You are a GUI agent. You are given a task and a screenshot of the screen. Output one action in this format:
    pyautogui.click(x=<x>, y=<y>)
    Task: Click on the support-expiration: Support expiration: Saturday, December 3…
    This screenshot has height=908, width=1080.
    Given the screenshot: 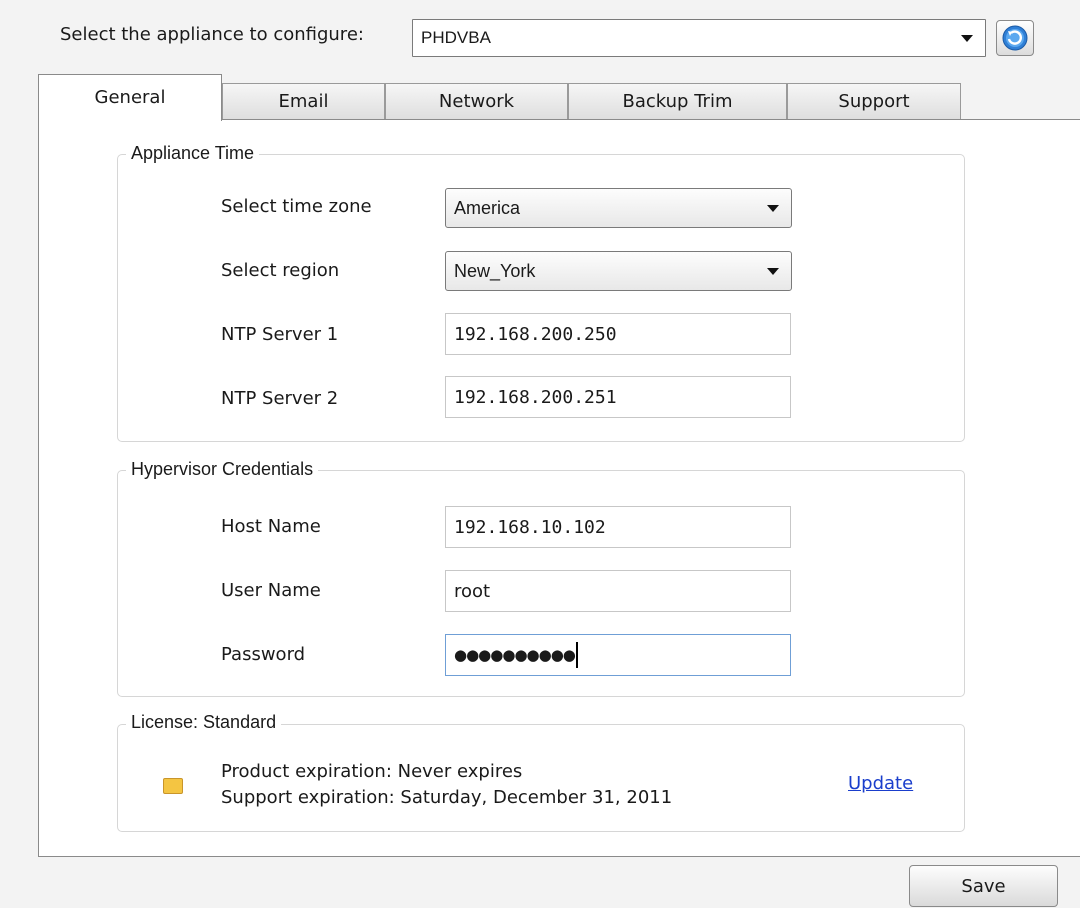 What is the action you would take?
    pyautogui.click(x=447, y=797)
    